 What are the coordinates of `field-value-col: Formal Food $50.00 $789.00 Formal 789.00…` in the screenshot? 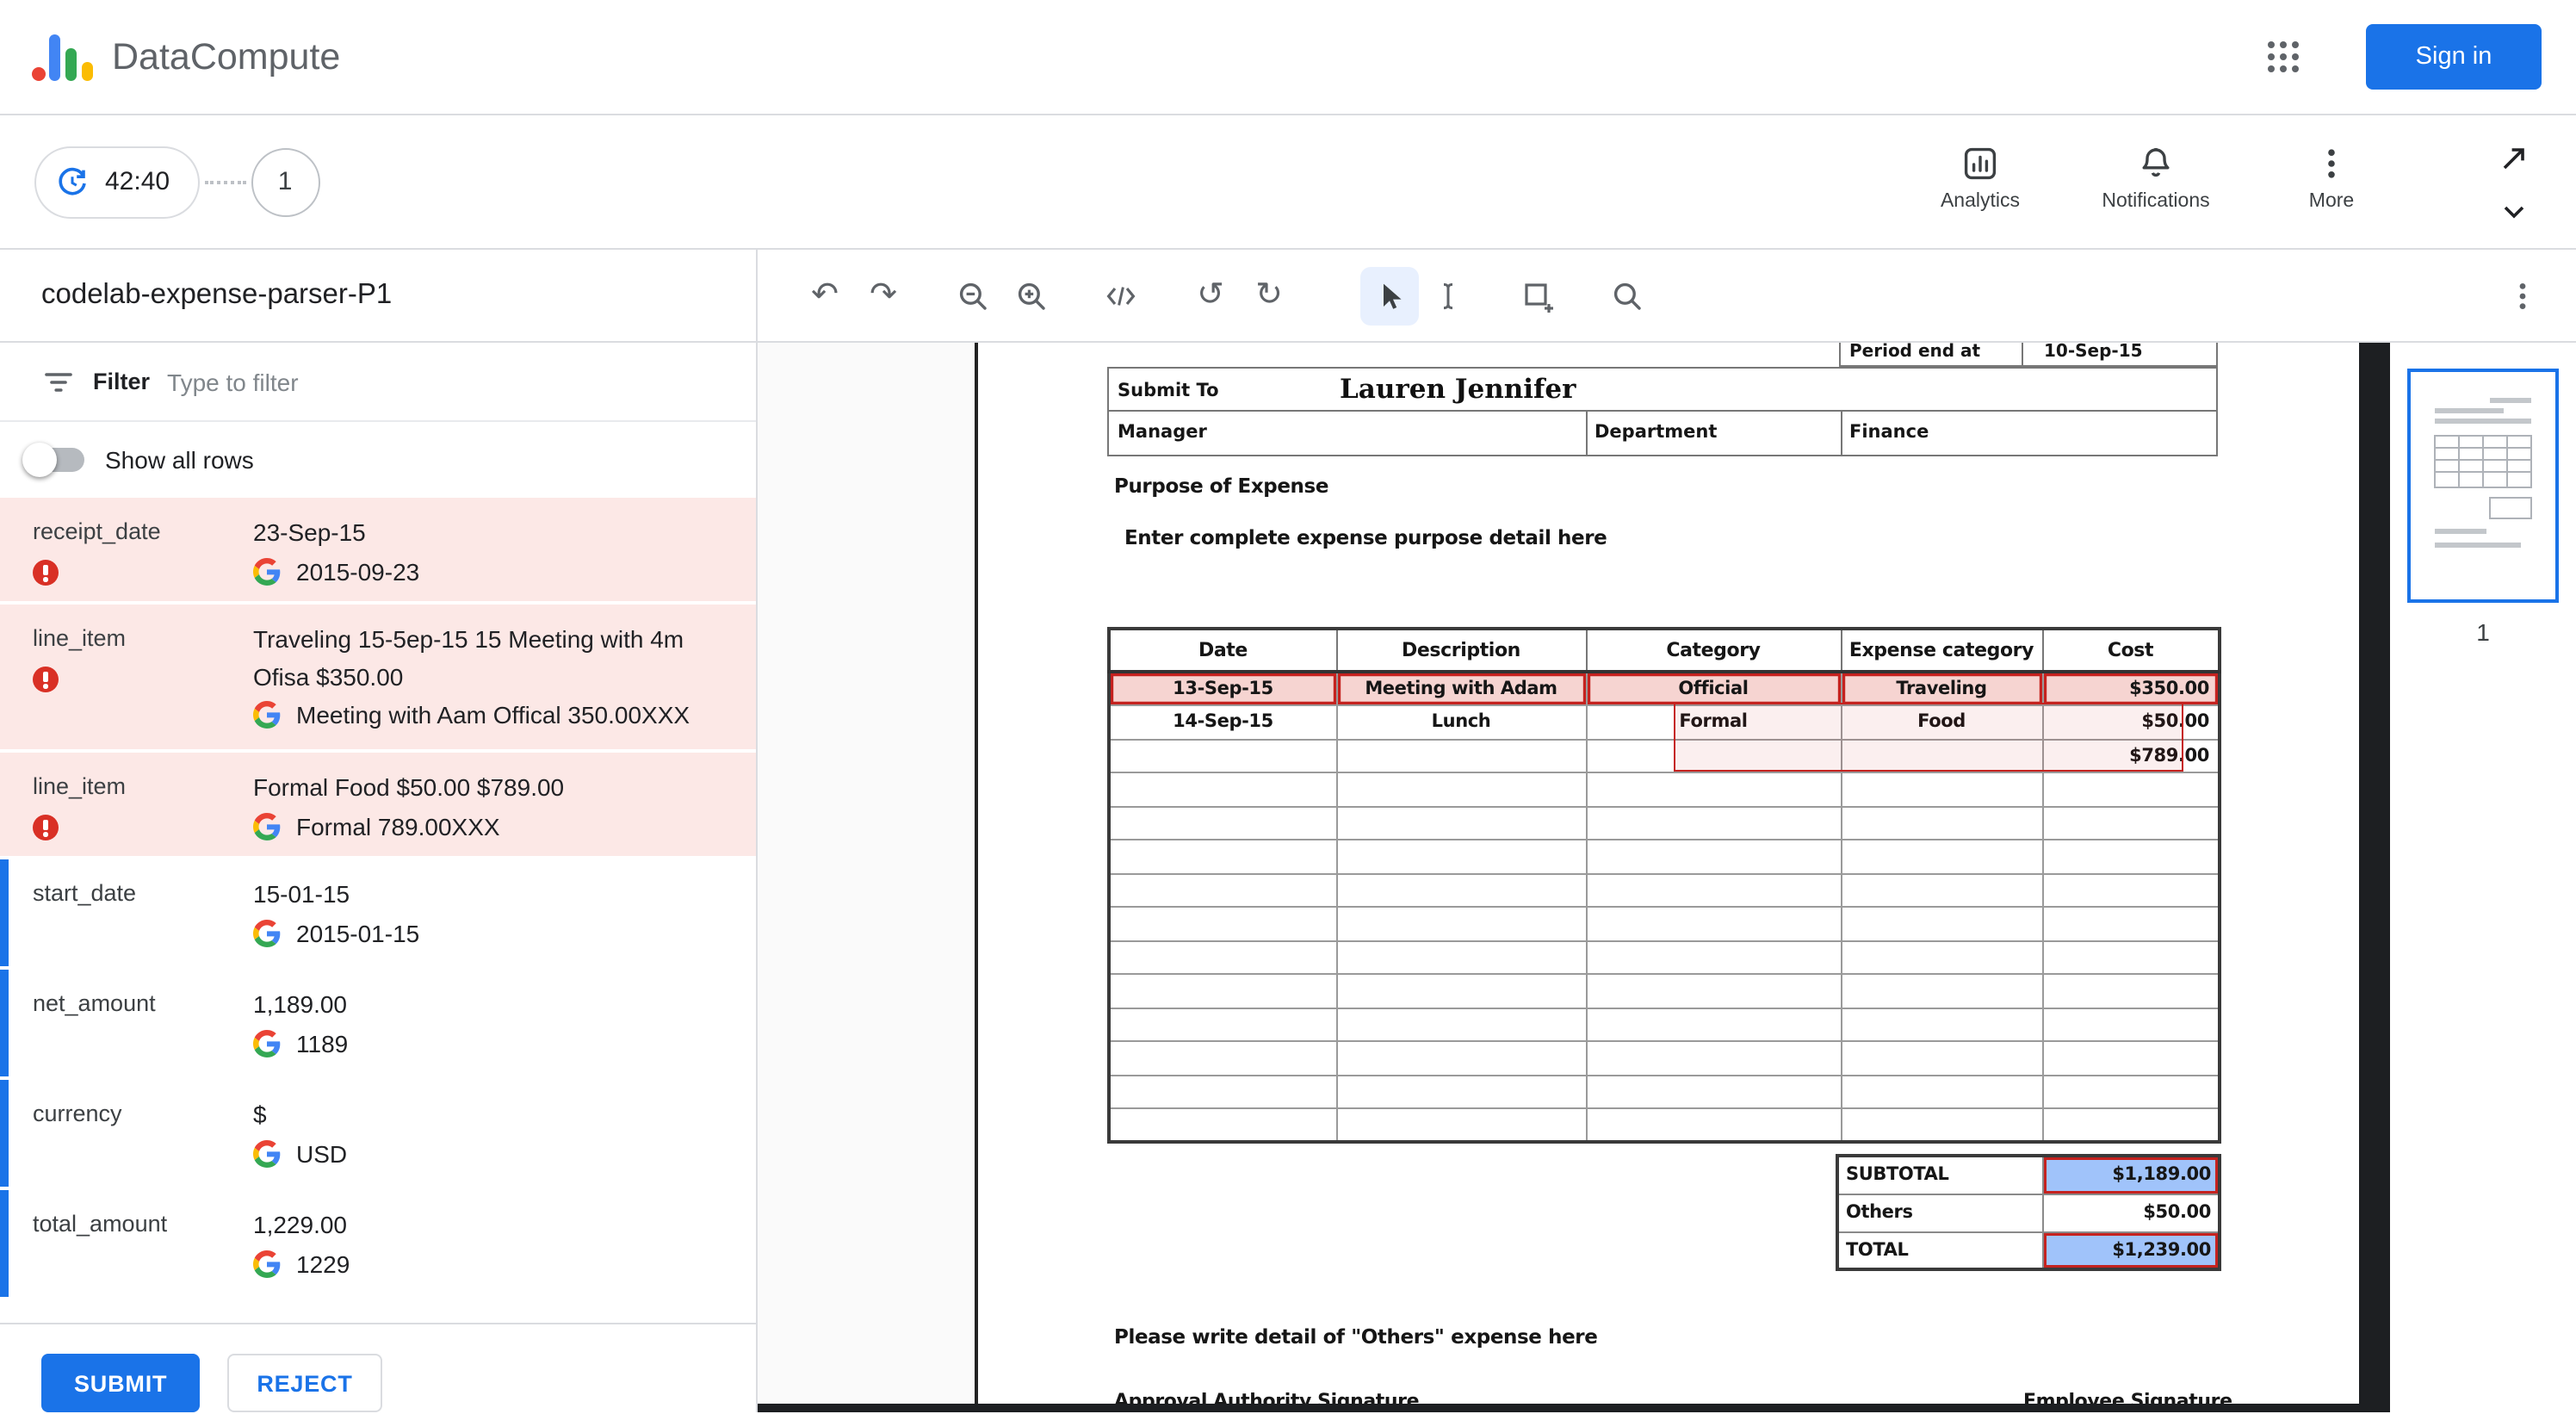 It's located at (503, 804).